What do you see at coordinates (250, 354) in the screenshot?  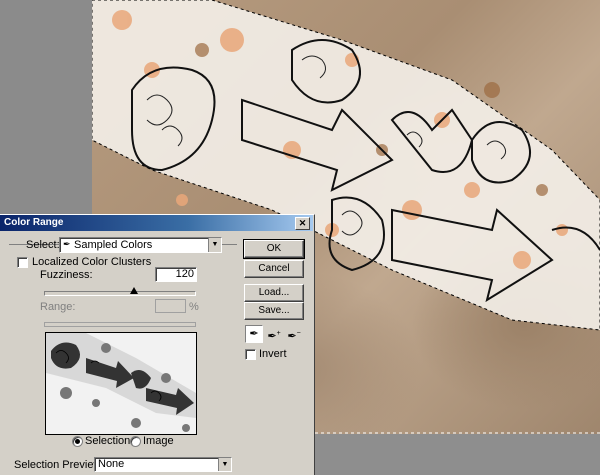 I see `invert-checkbox` at bounding box center [250, 354].